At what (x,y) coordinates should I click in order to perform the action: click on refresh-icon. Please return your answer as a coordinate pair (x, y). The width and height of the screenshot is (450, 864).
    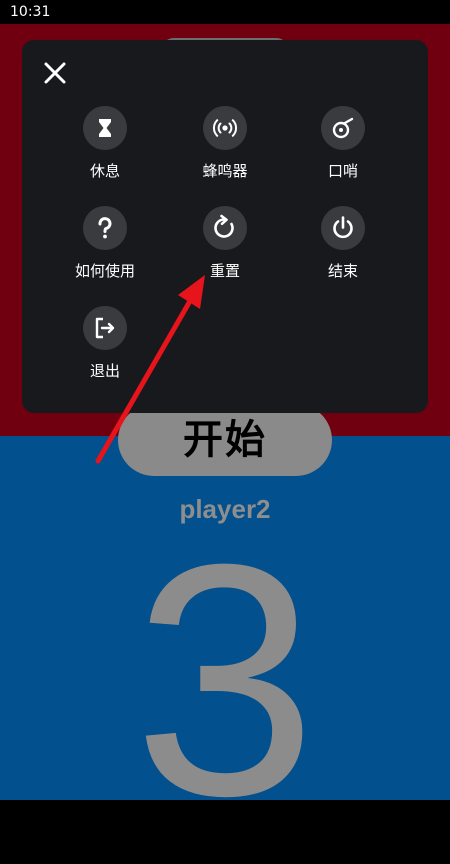
    Looking at the image, I should click on (224, 226).